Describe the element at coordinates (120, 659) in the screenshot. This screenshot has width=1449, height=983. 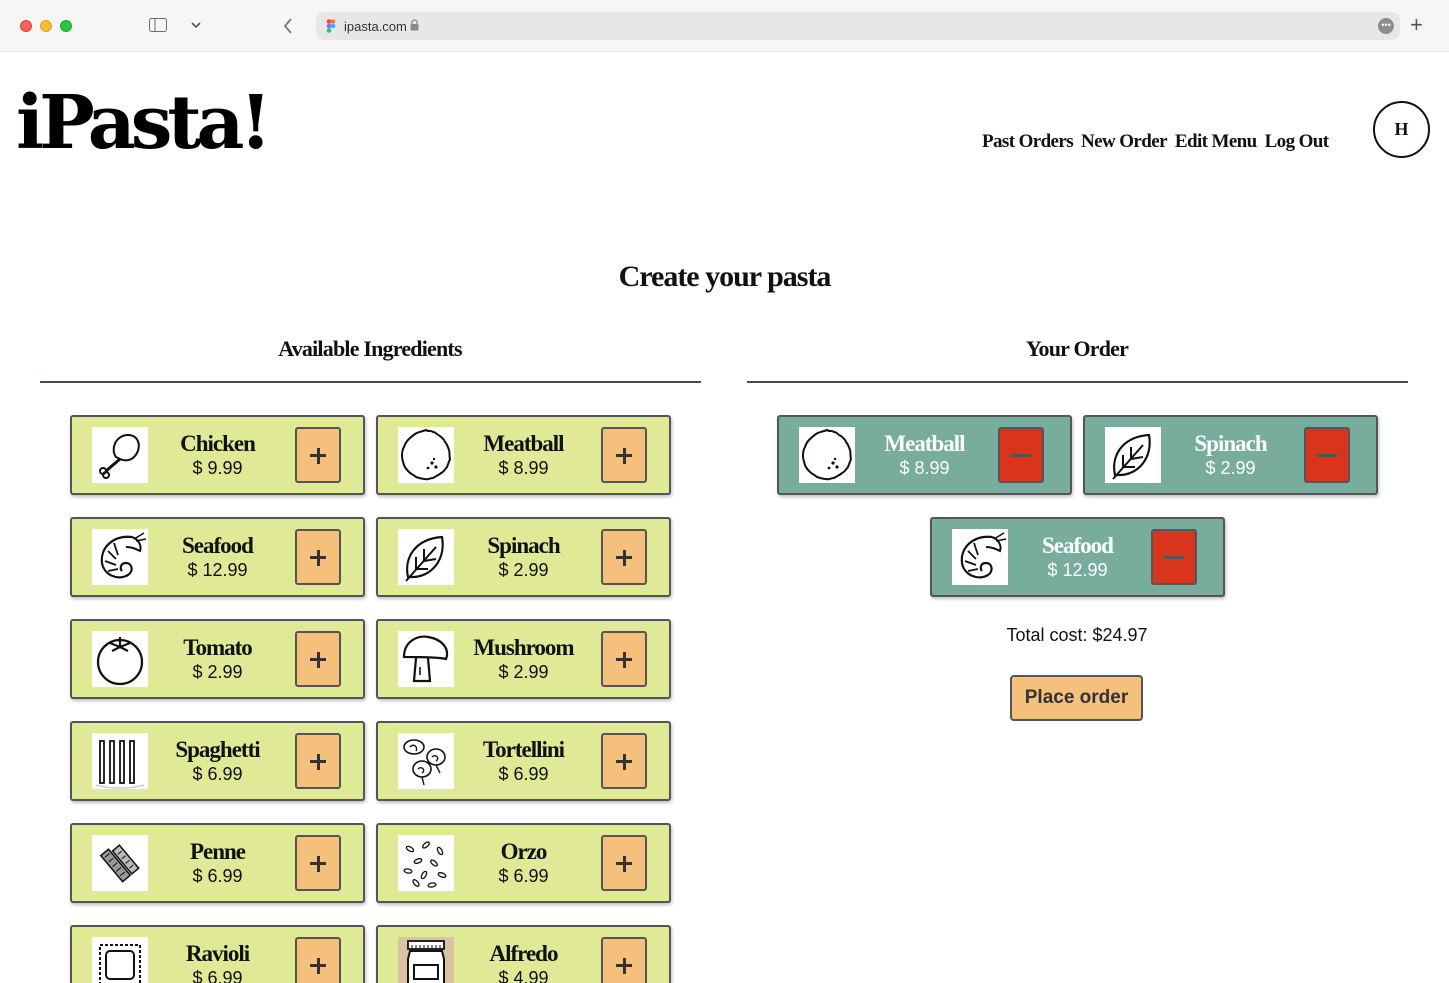
I see `tomato-icon` at that location.